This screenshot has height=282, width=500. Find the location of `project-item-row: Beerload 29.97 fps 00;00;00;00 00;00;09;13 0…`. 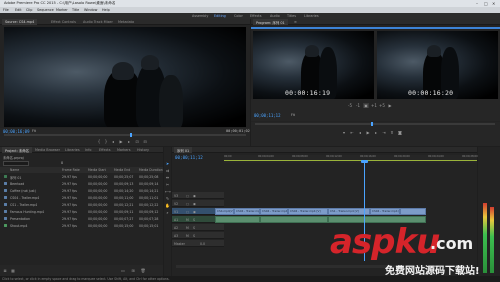

project-item-row: Beerload 29.97 fps 00;00;00;00 00;00;09;13 0… is located at coordinates (81, 184).